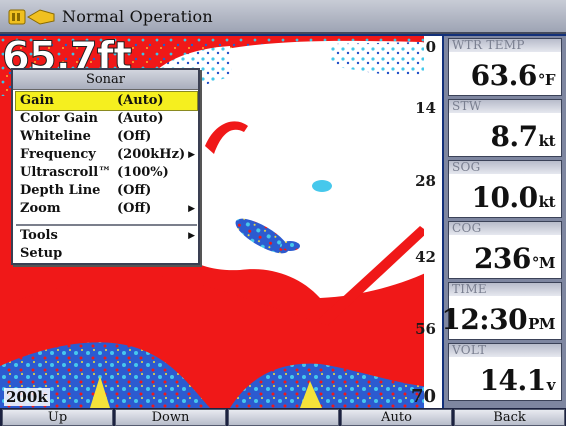 This screenshot has width=566, height=426. What do you see at coordinates (467, 228) in the screenshot?
I see `panel-label: COG` at bounding box center [467, 228].